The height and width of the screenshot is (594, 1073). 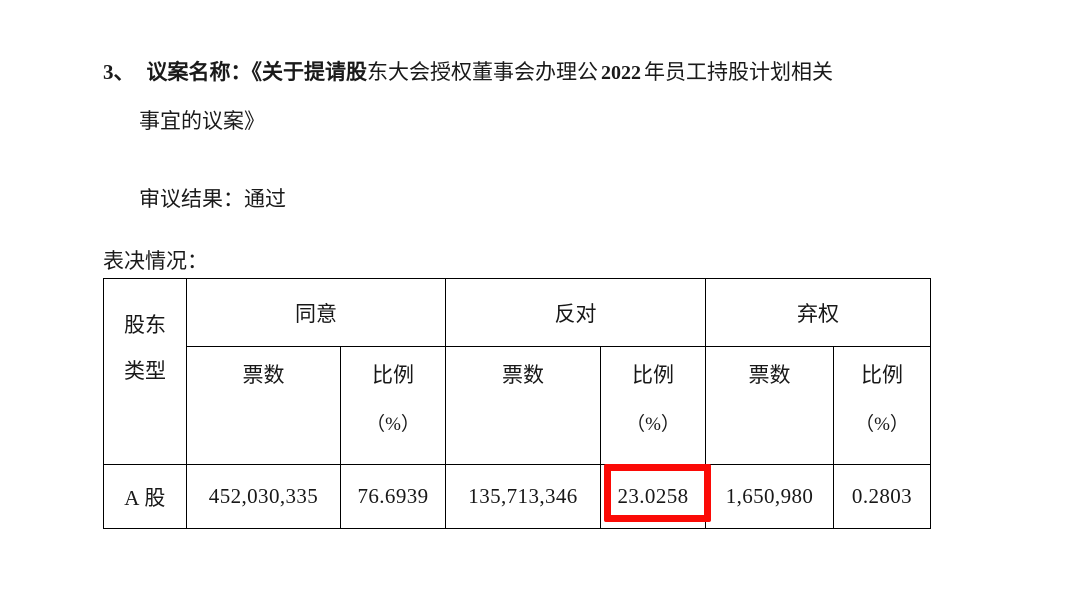 I want to click on header-object-percent-unit: （%）, so click(x=653, y=424).